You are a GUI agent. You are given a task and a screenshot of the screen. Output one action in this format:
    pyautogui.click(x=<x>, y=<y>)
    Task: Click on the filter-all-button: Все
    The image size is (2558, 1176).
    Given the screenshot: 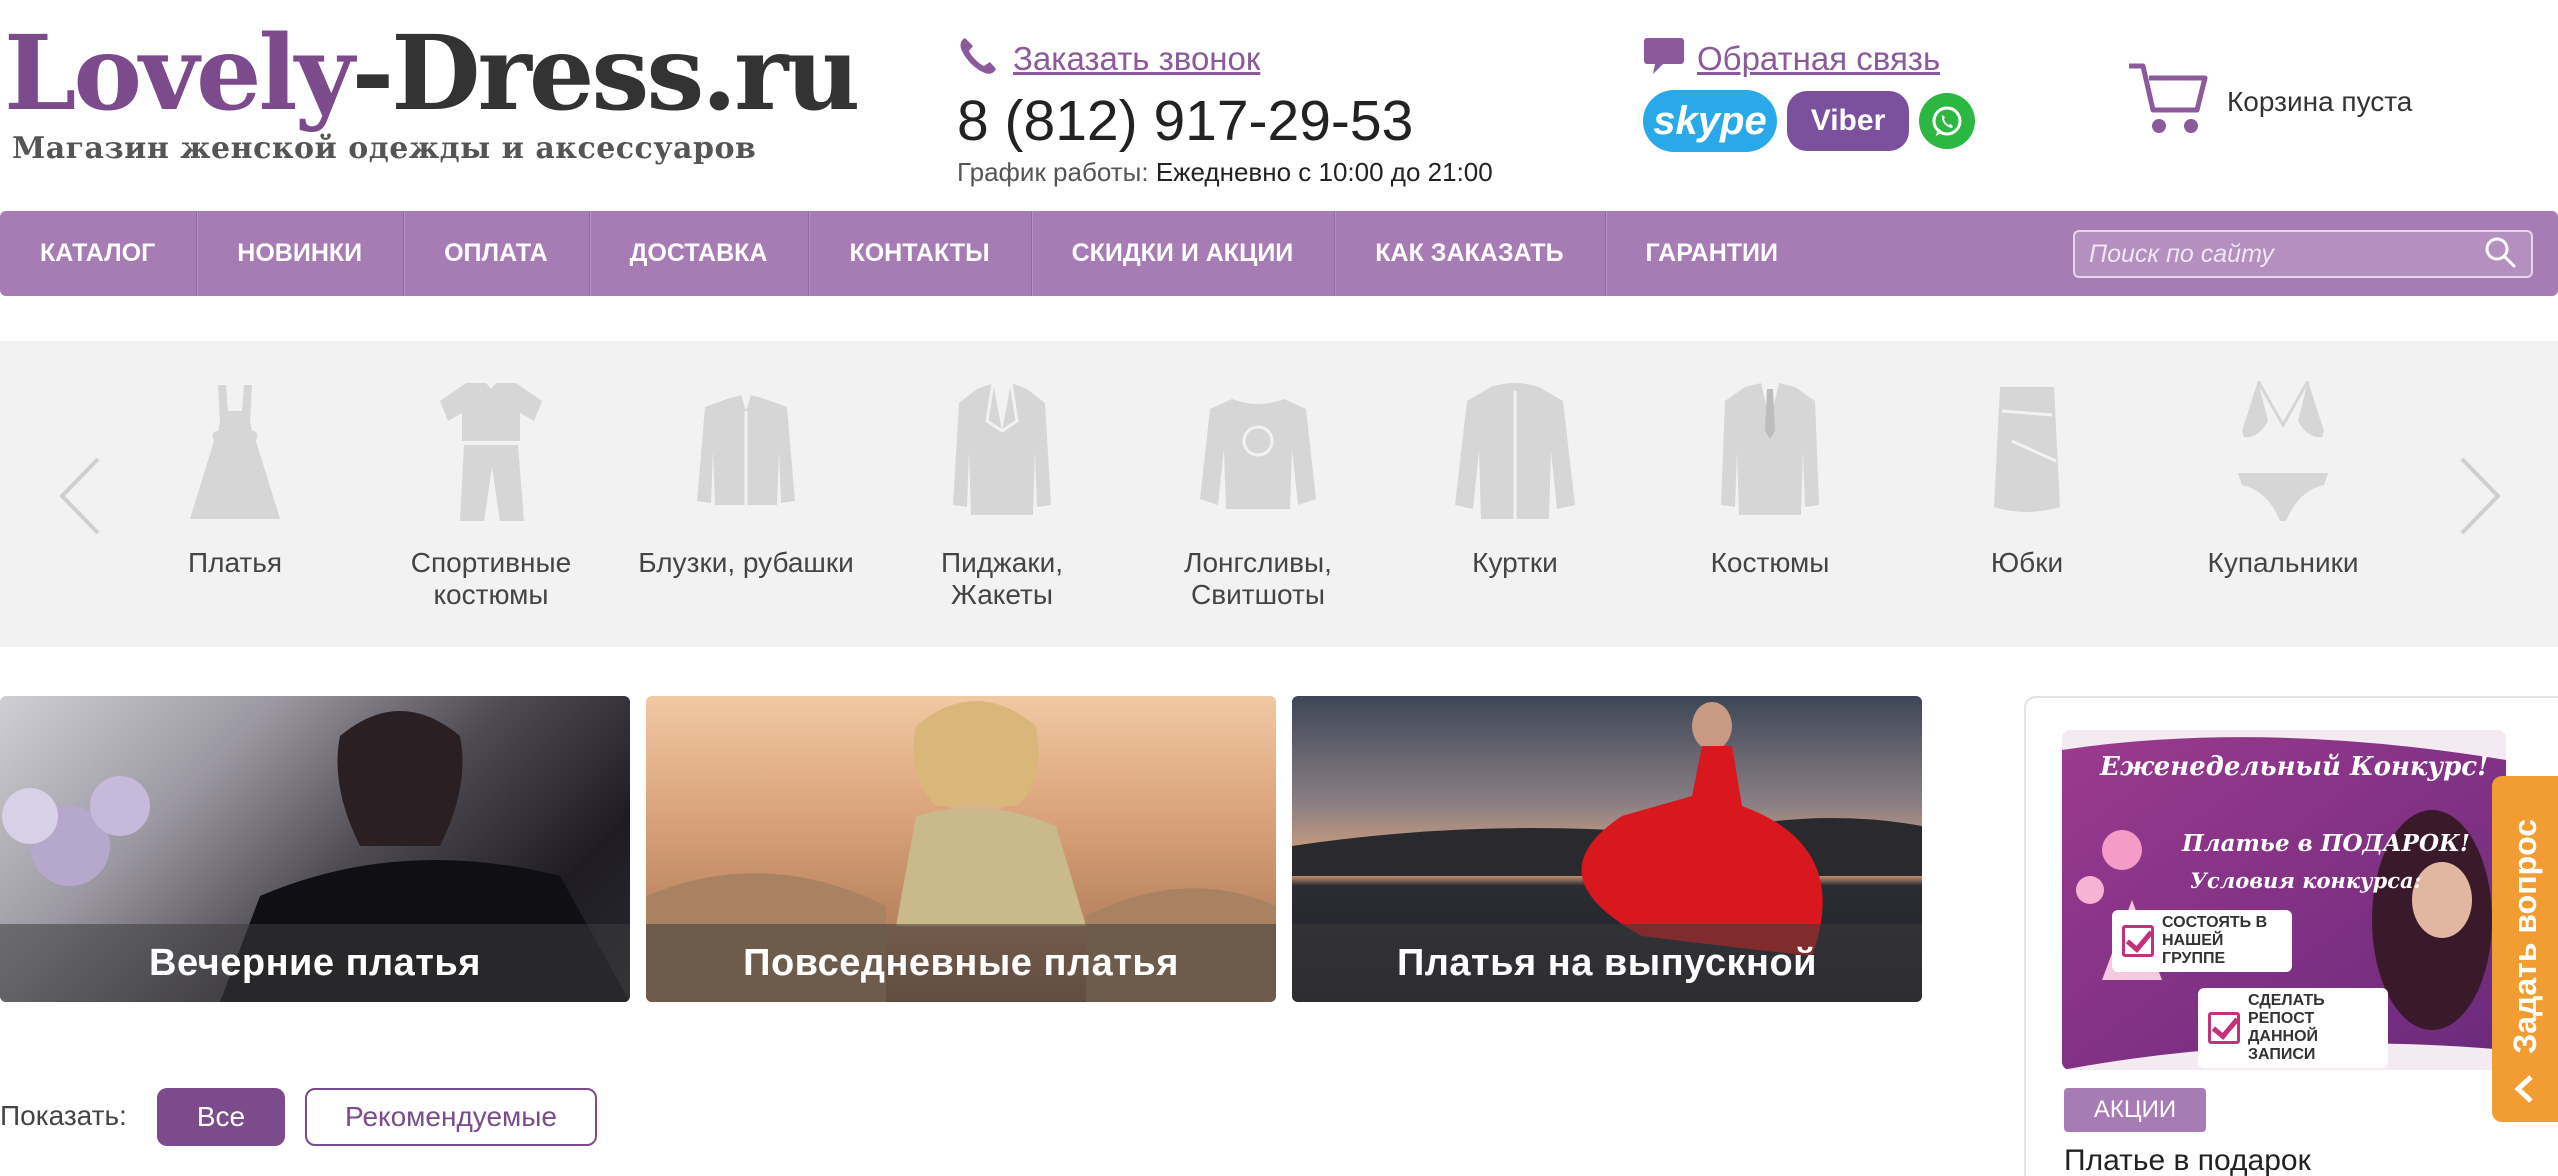 What is the action you would take?
    pyautogui.click(x=221, y=1117)
    